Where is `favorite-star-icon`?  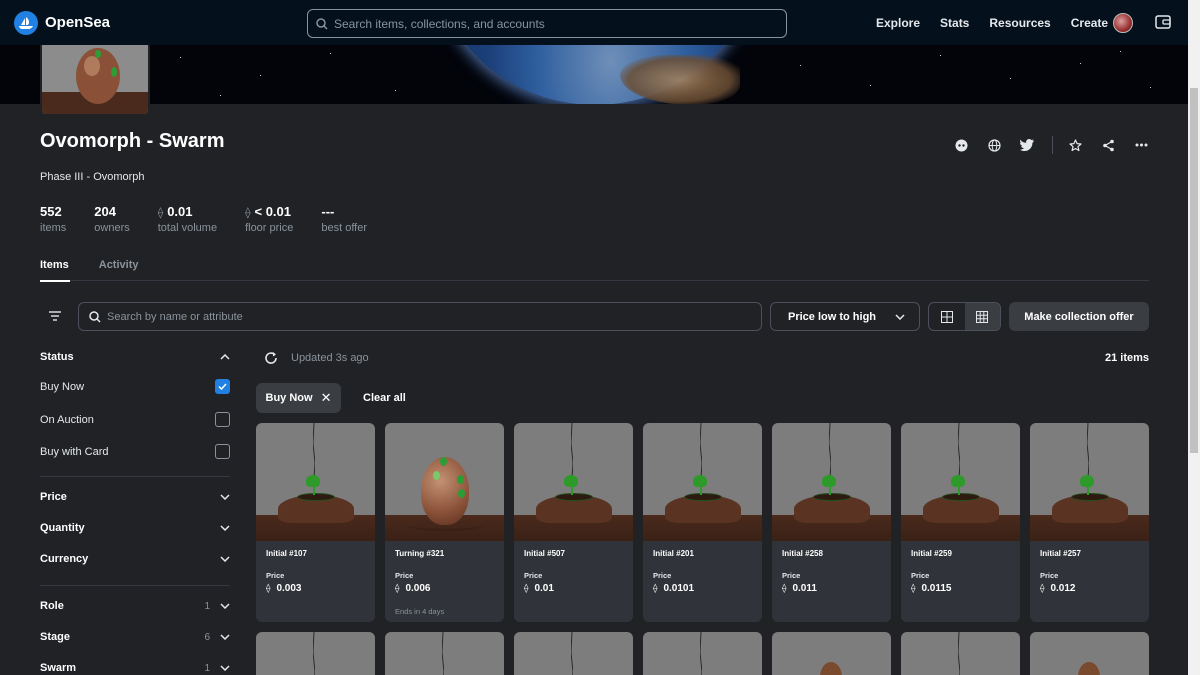
favorite-star-icon is located at coordinates (1075, 145).